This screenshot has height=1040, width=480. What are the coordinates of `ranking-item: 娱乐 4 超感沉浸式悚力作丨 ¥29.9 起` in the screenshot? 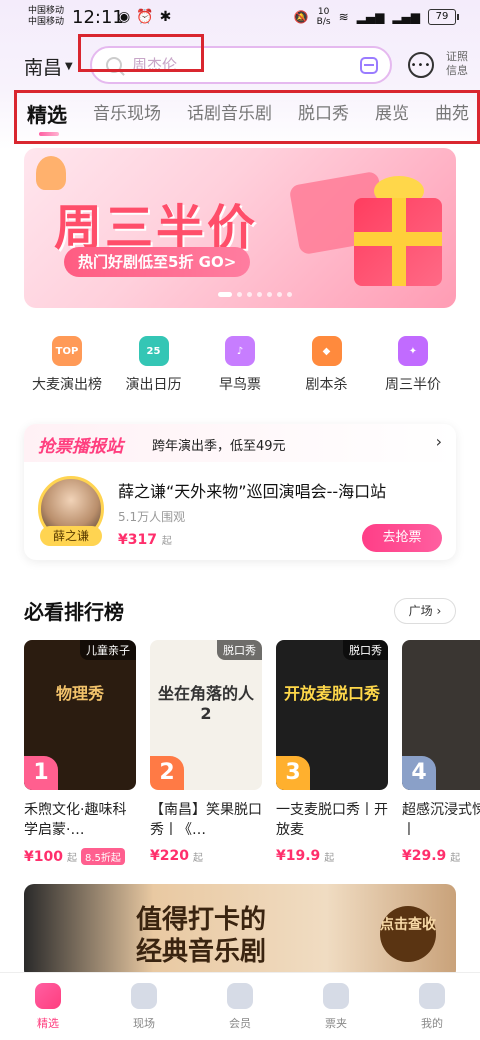 It's located at (441, 752).